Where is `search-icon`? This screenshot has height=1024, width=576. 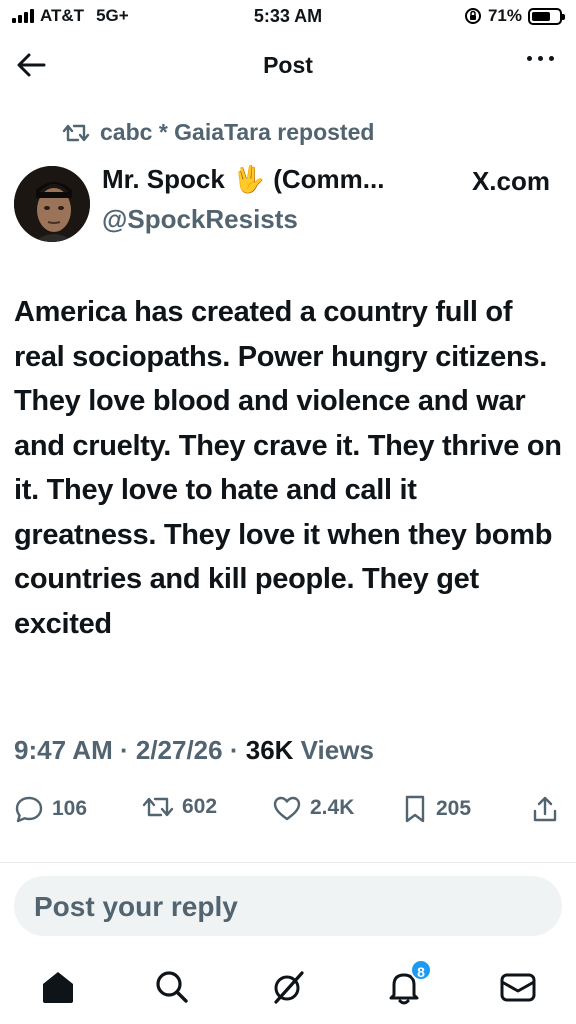 search-icon is located at coordinates (172, 987).